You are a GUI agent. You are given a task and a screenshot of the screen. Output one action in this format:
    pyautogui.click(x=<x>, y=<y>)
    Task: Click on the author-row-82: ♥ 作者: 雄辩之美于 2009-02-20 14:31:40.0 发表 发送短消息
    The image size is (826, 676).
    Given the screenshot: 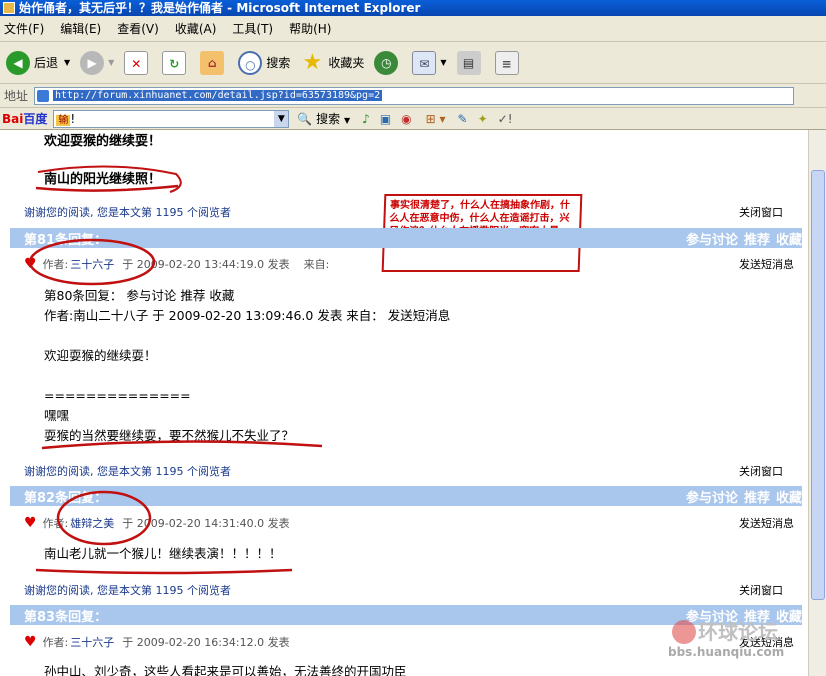 What is the action you would take?
    pyautogui.click(x=409, y=523)
    